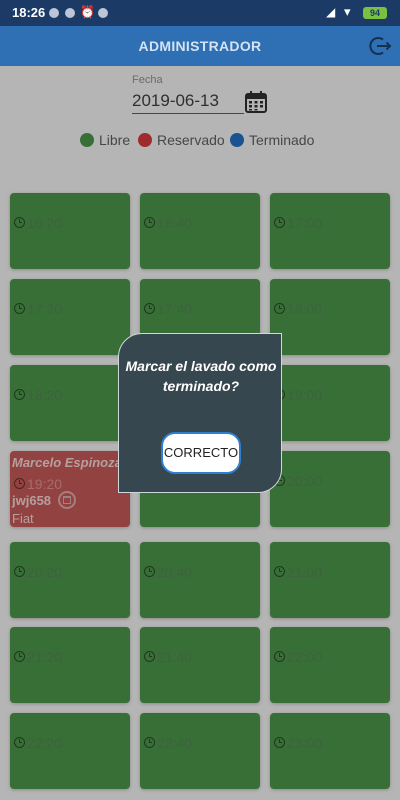 The image size is (400, 800). What do you see at coordinates (87, 12) in the screenshot?
I see `alarm-icon: ⏰` at bounding box center [87, 12].